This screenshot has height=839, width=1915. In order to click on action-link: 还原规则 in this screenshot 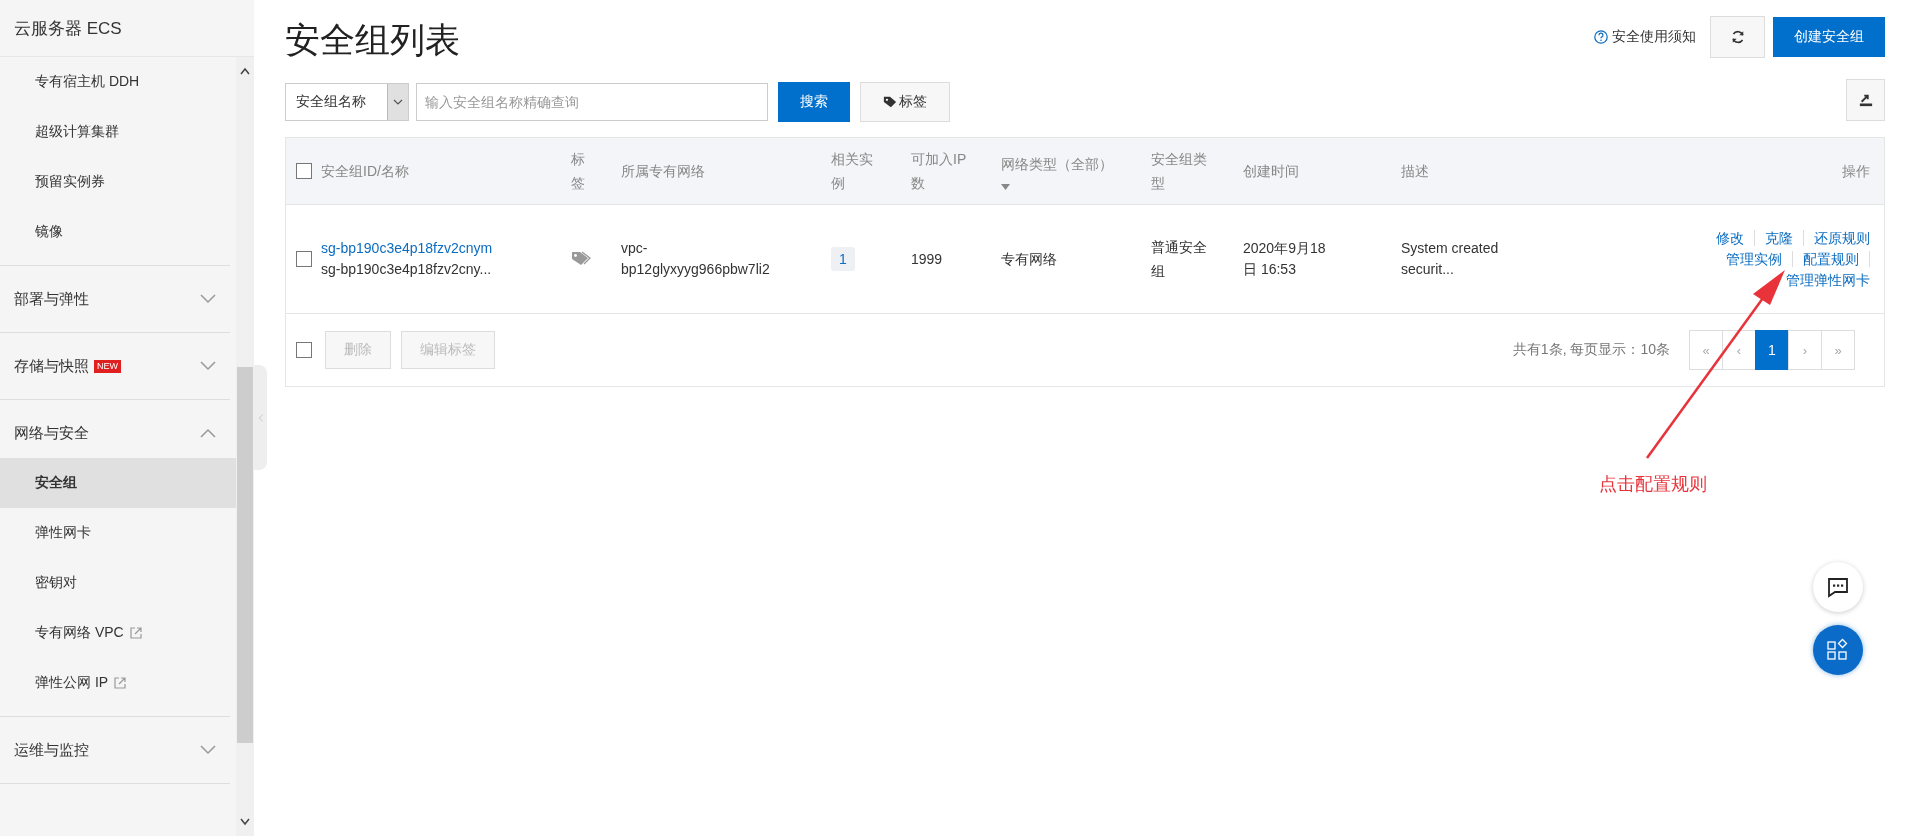, I will do `click(1837, 238)`.